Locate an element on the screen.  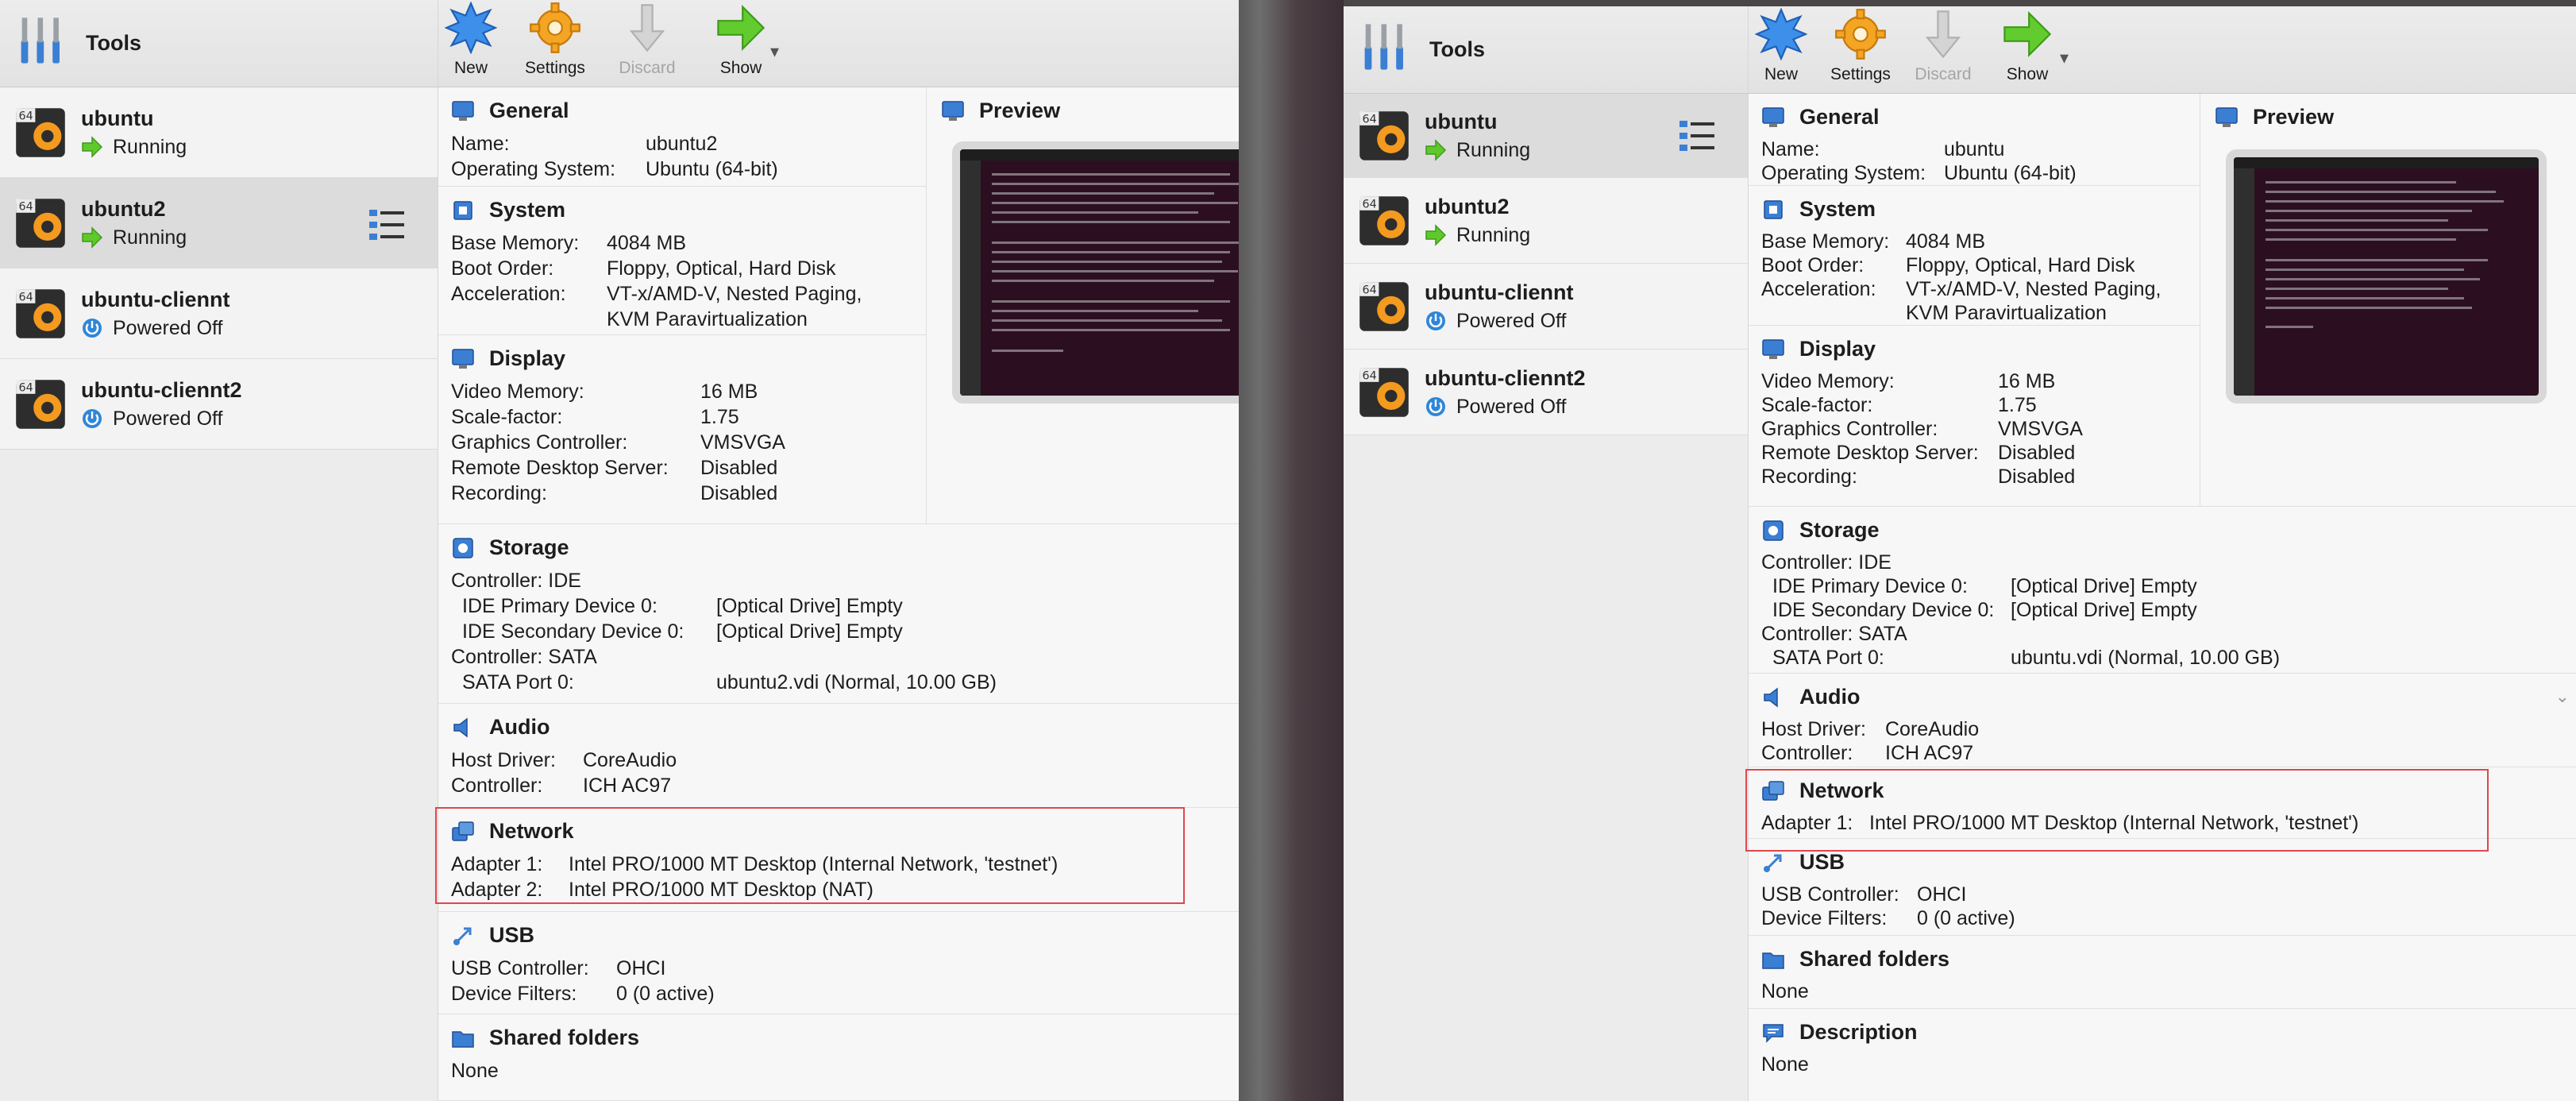
settings-button: Settings is located at coordinates (555, 43).